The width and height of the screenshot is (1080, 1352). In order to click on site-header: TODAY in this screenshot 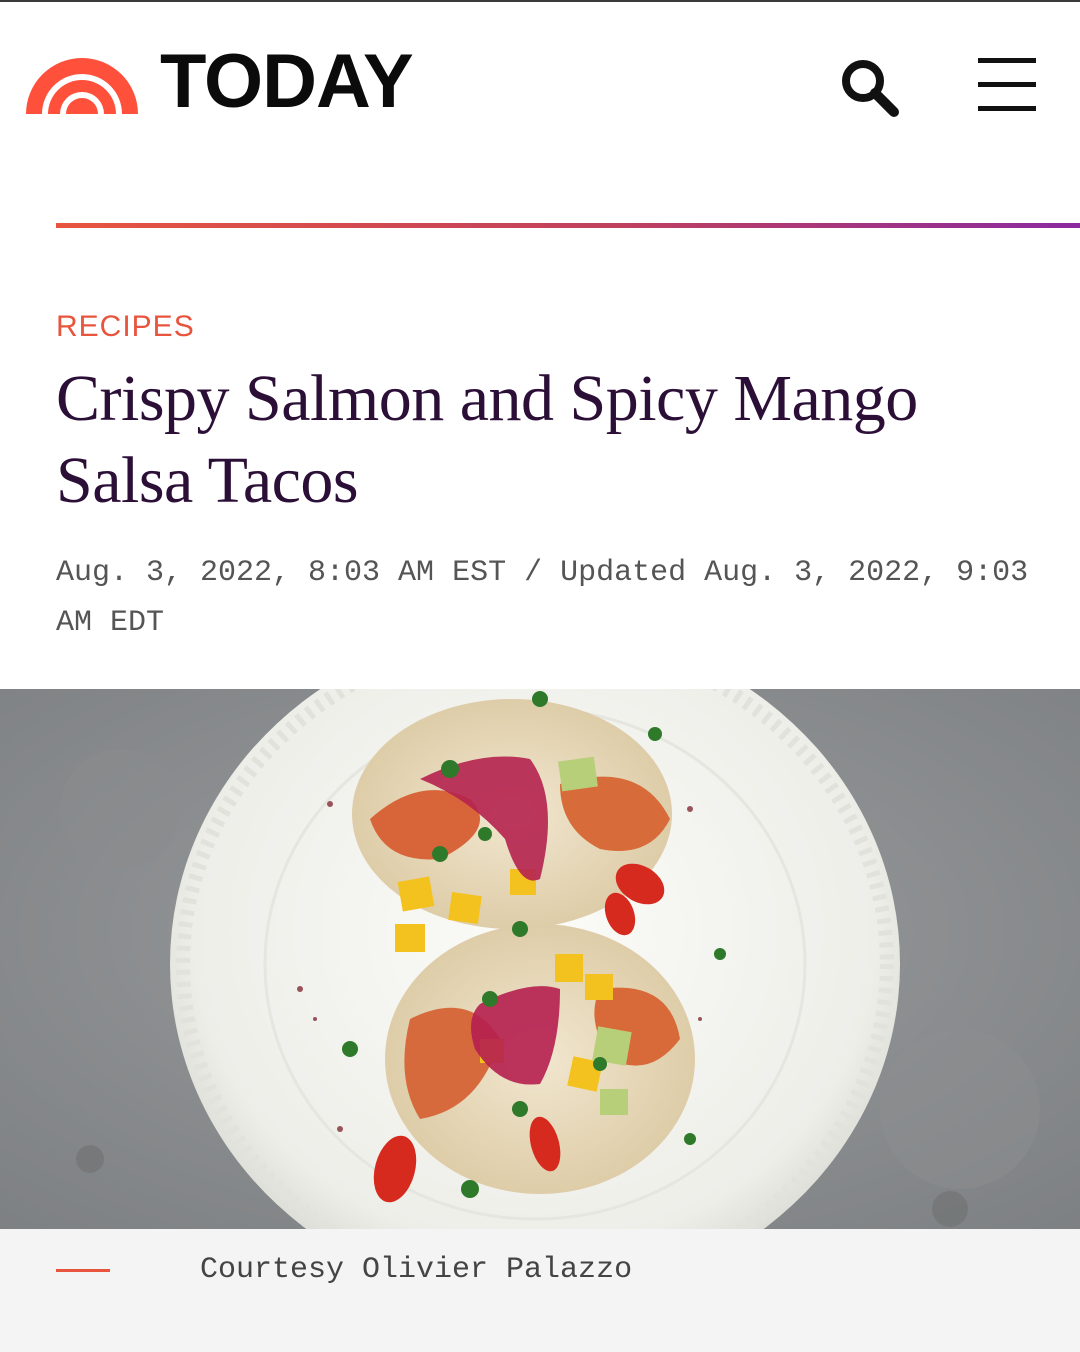, I will do `click(540, 87)`.